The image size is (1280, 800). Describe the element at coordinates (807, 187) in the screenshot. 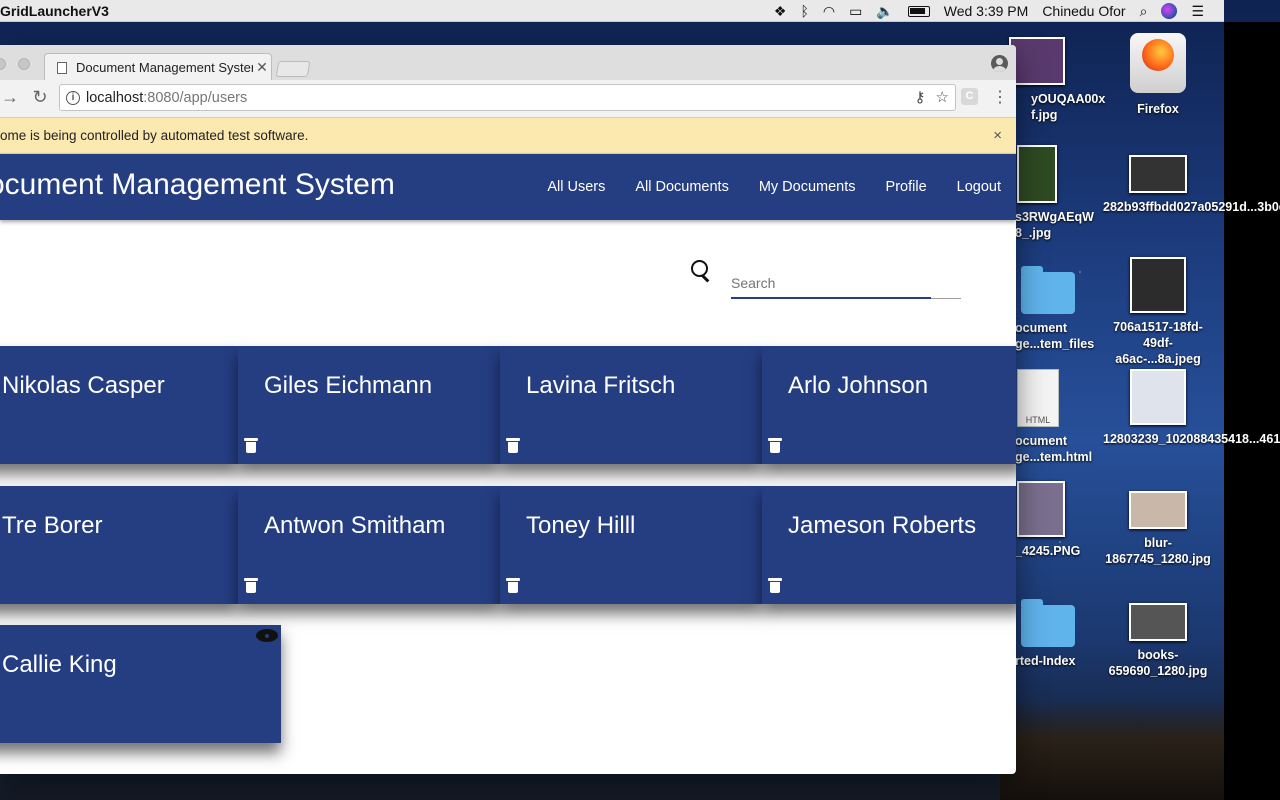

I see `nav-my-documents: My Documents` at that location.